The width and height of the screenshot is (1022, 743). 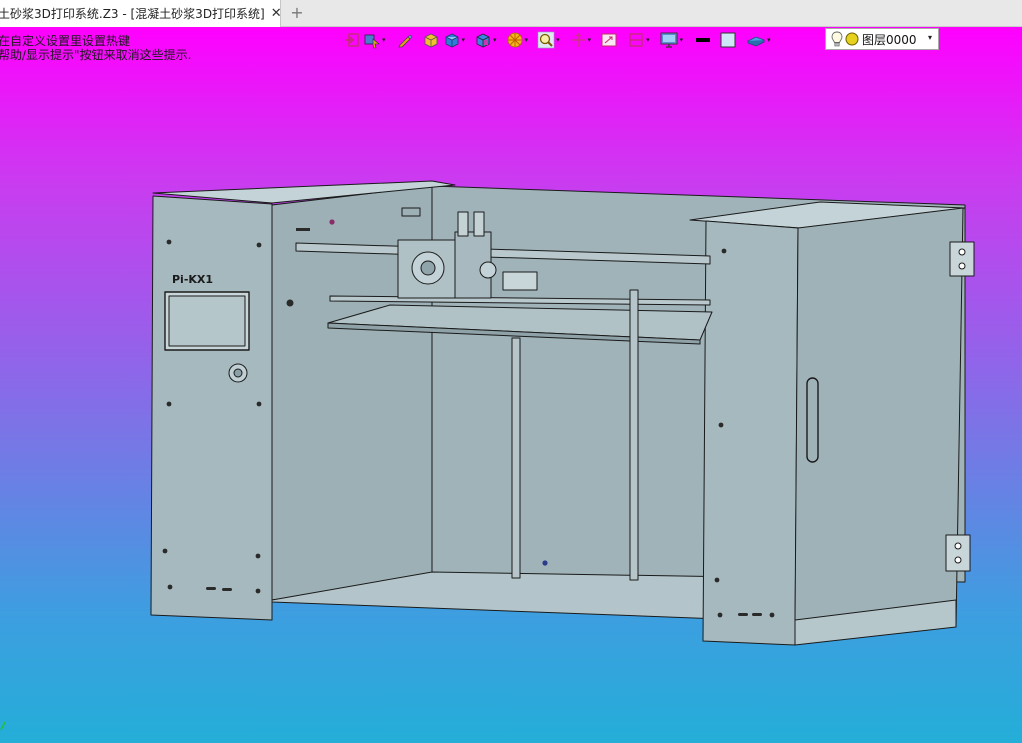 What do you see at coordinates (207, 321) in the screenshot?
I see `display-screen-inner` at bounding box center [207, 321].